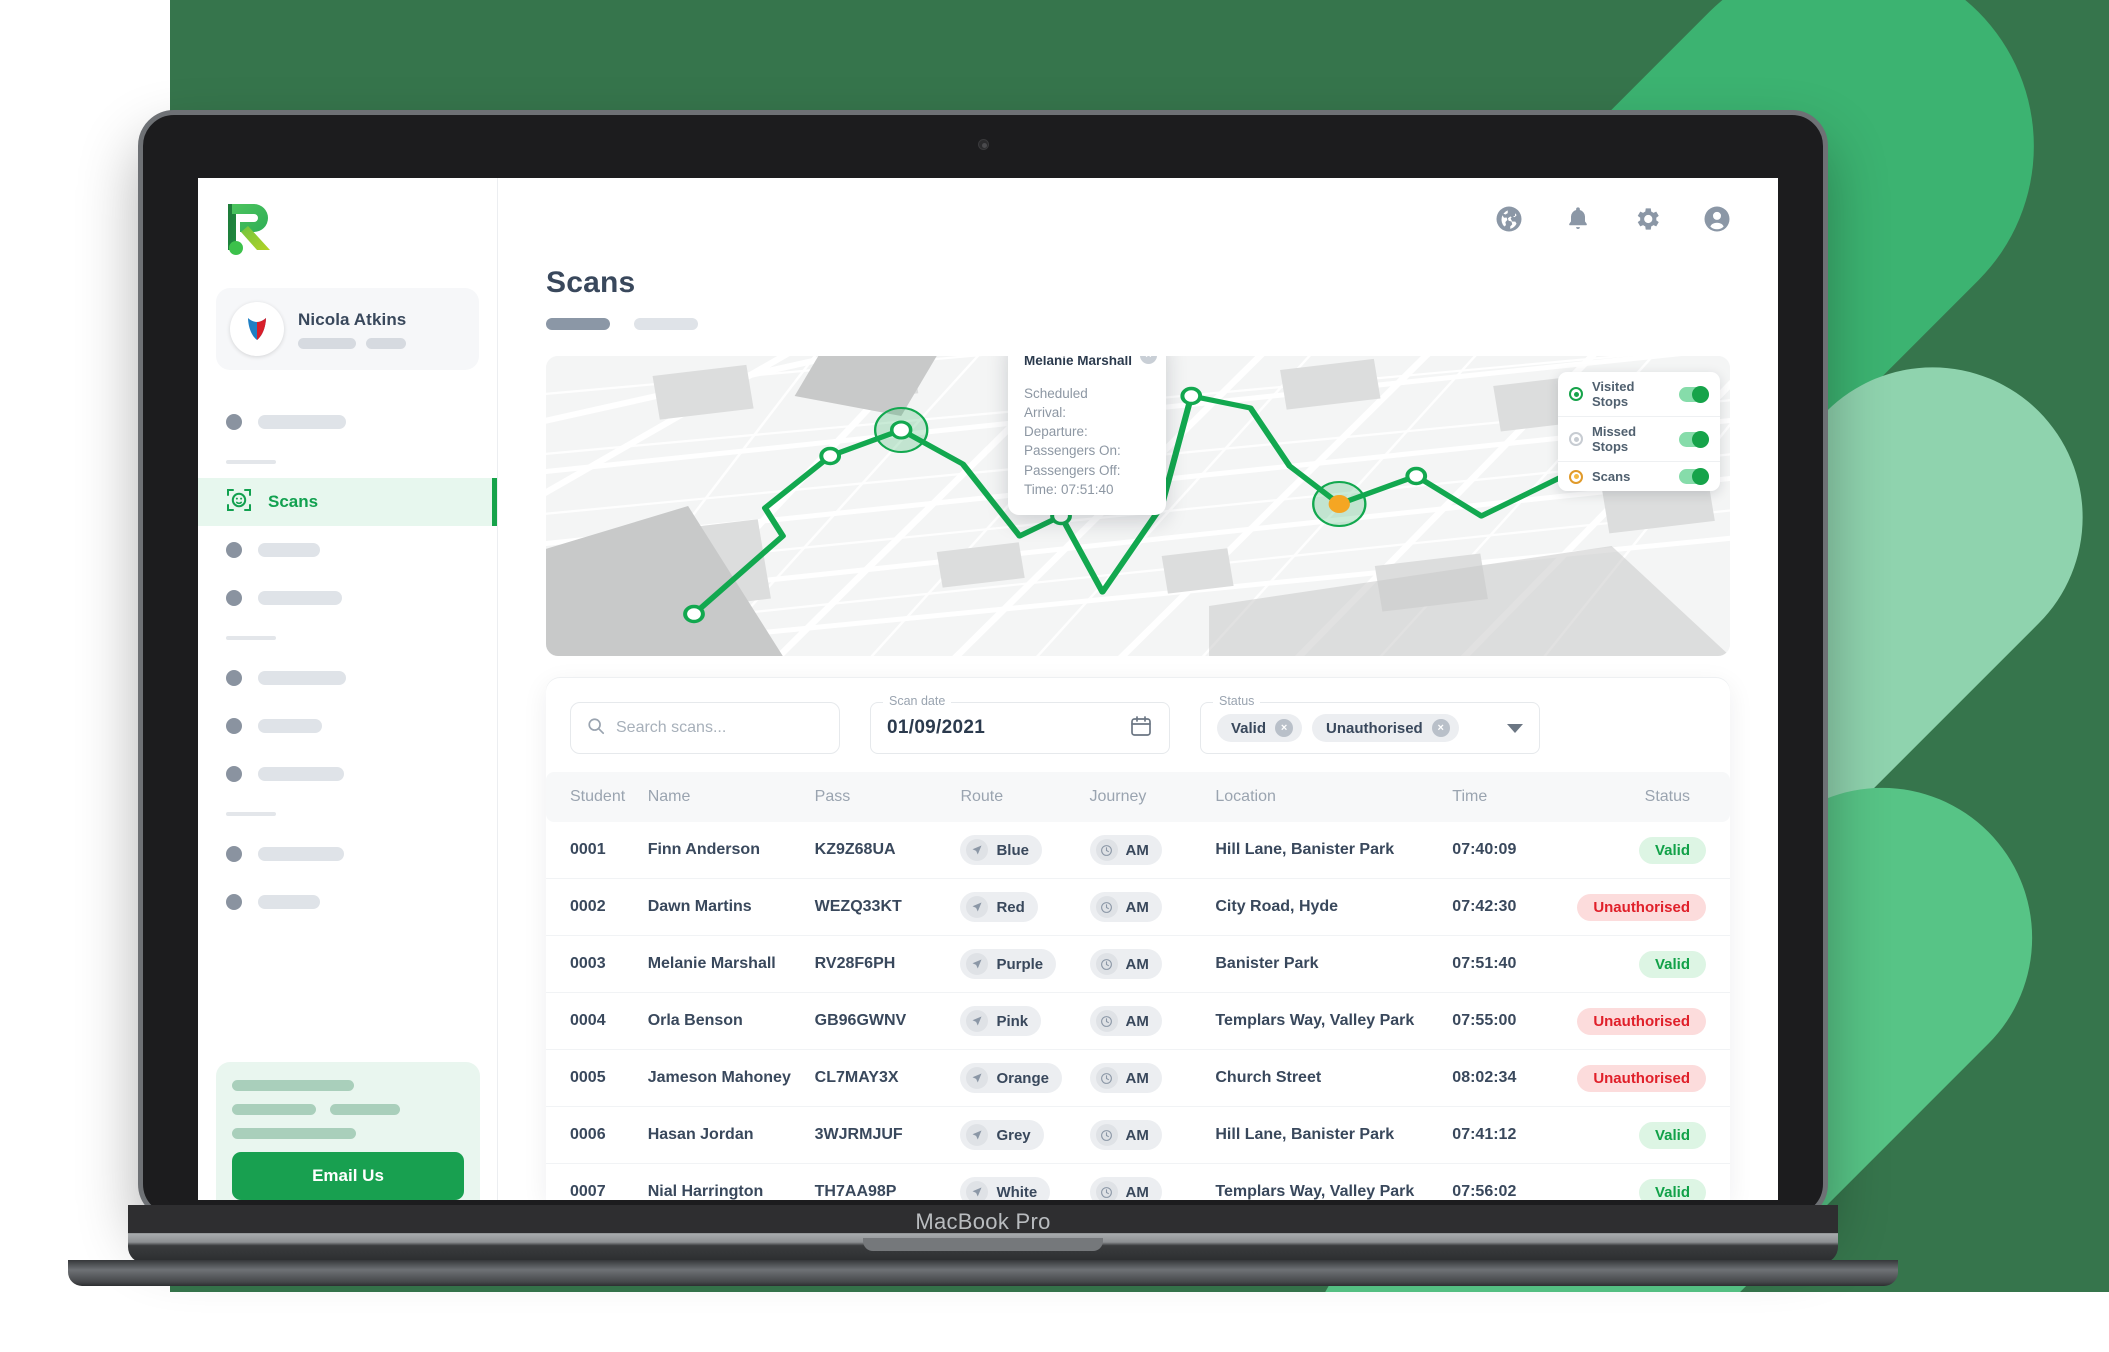 The height and width of the screenshot is (1352, 2109). What do you see at coordinates (1020, 724) in the screenshot?
I see `scan-date-field: Scan date 01/09/2021` at bounding box center [1020, 724].